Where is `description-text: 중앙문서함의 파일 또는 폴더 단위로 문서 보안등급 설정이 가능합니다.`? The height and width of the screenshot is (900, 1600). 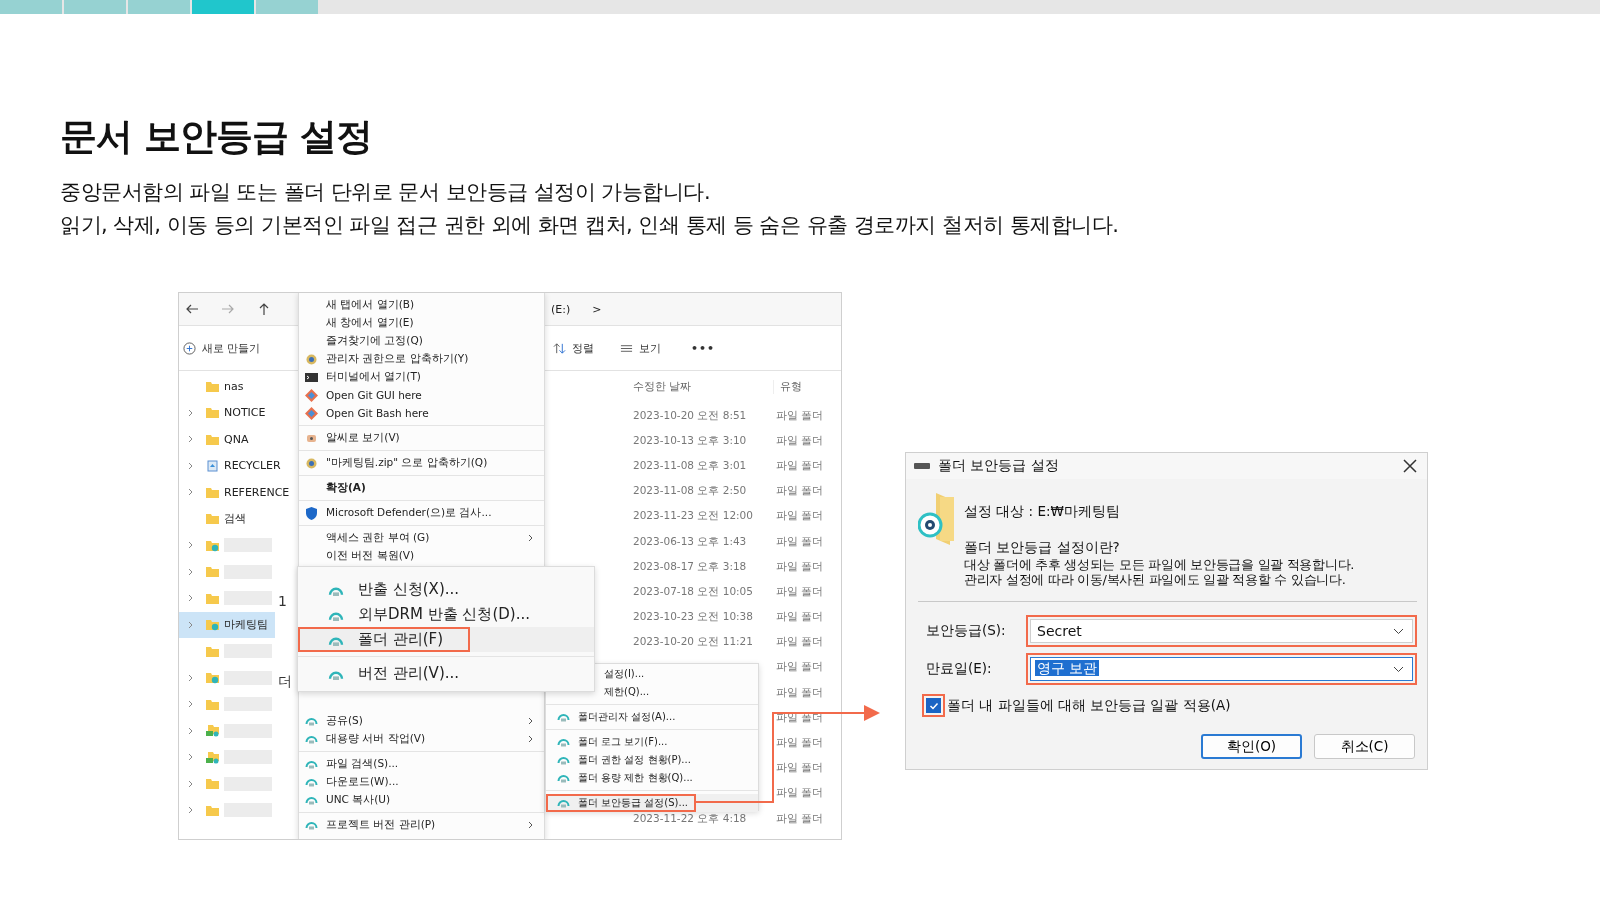 description-text: 중앙문서함의 파일 또는 폴더 단위로 문서 보안등급 설정이 가능합니다. is located at coordinates (386, 192).